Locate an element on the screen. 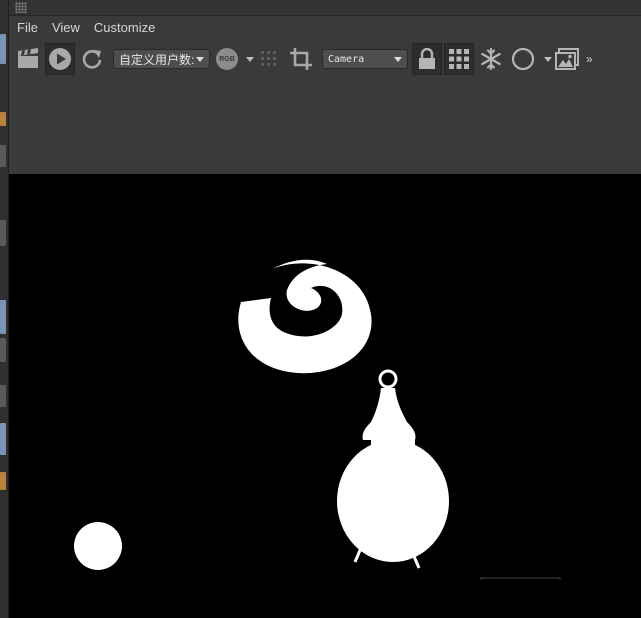 This screenshot has height=618, width=641. rgb-label: RGB is located at coordinates (227, 59).